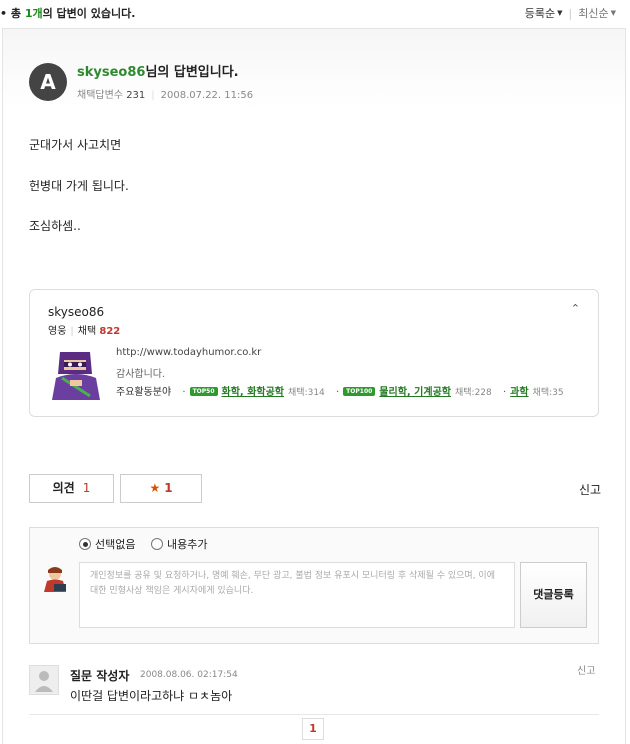 This screenshot has width=630, height=744. Describe the element at coordinates (359, 391) in the screenshot. I see `top100-badge: TOP100` at that location.